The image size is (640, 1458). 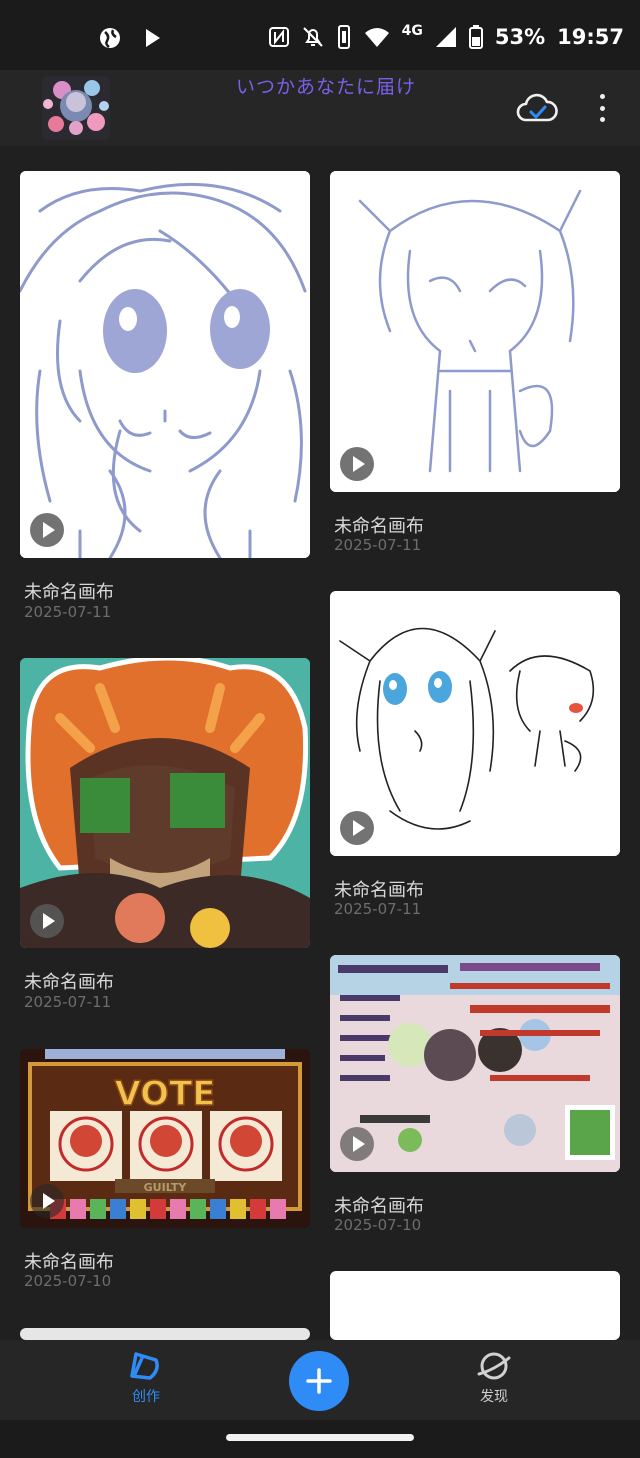 I want to click on nfc-icon, so click(x=278, y=37).